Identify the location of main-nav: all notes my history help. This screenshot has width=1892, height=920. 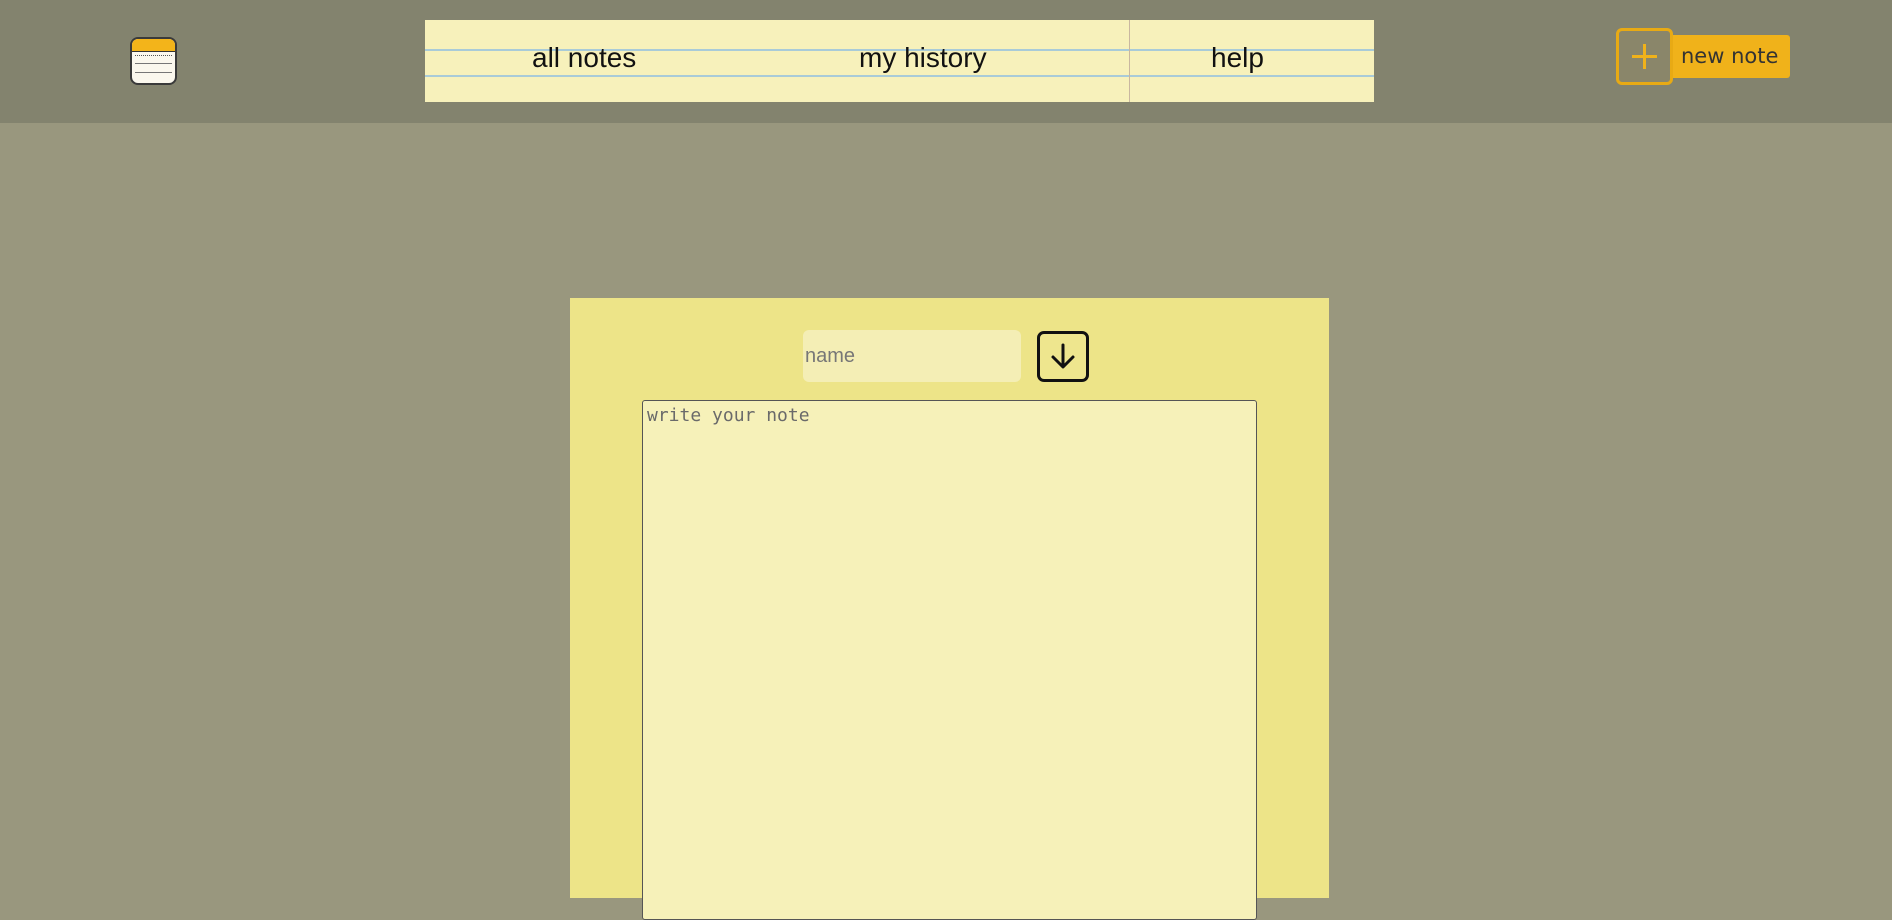
(899, 61).